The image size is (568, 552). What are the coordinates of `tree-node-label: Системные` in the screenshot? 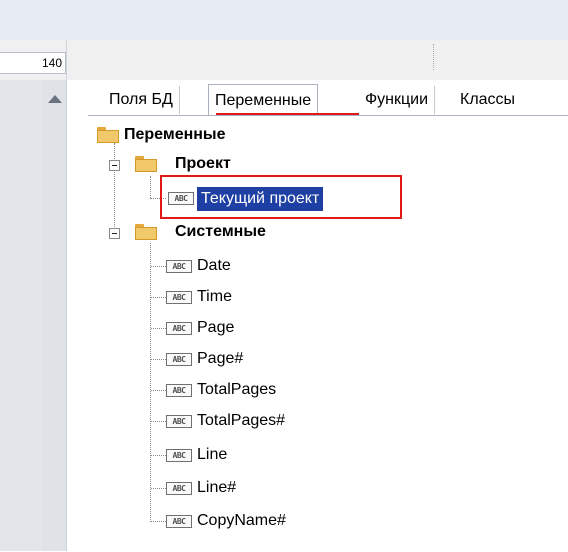 It's located at (220, 231).